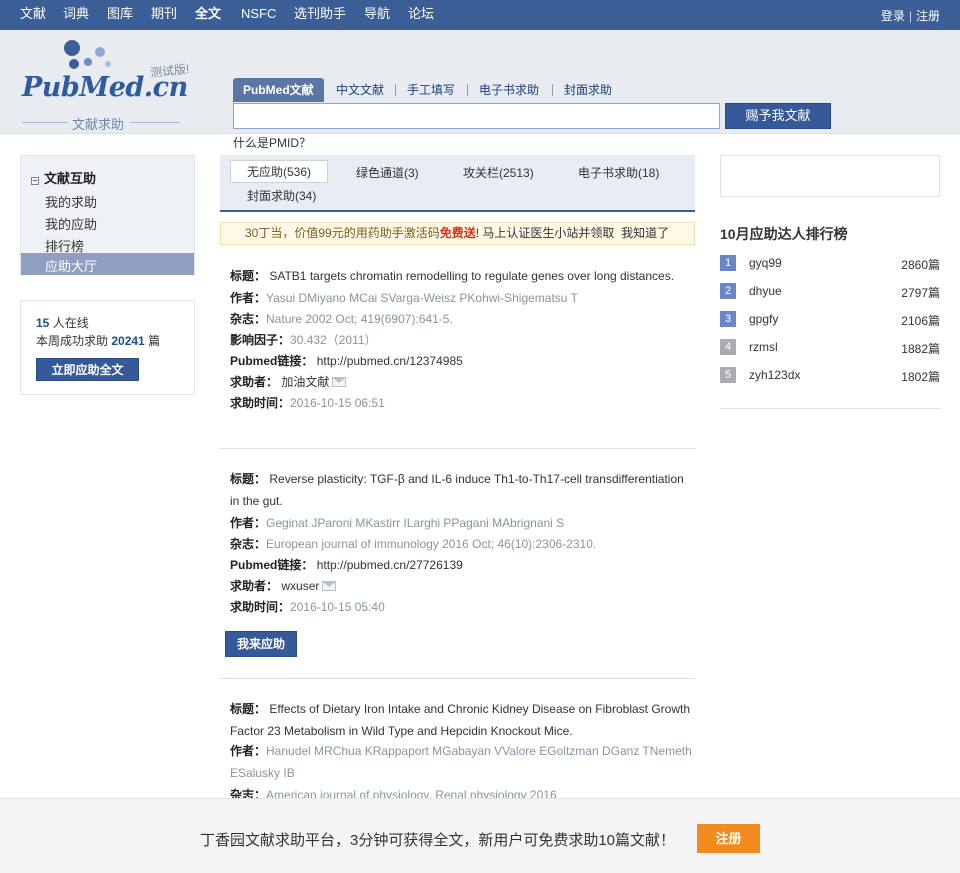 This screenshot has width=960, height=873. What do you see at coordinates (509, 90) in the screenshot?
I see `tab-ebook-request: 电子书求助` at bounding box center [509, 90].